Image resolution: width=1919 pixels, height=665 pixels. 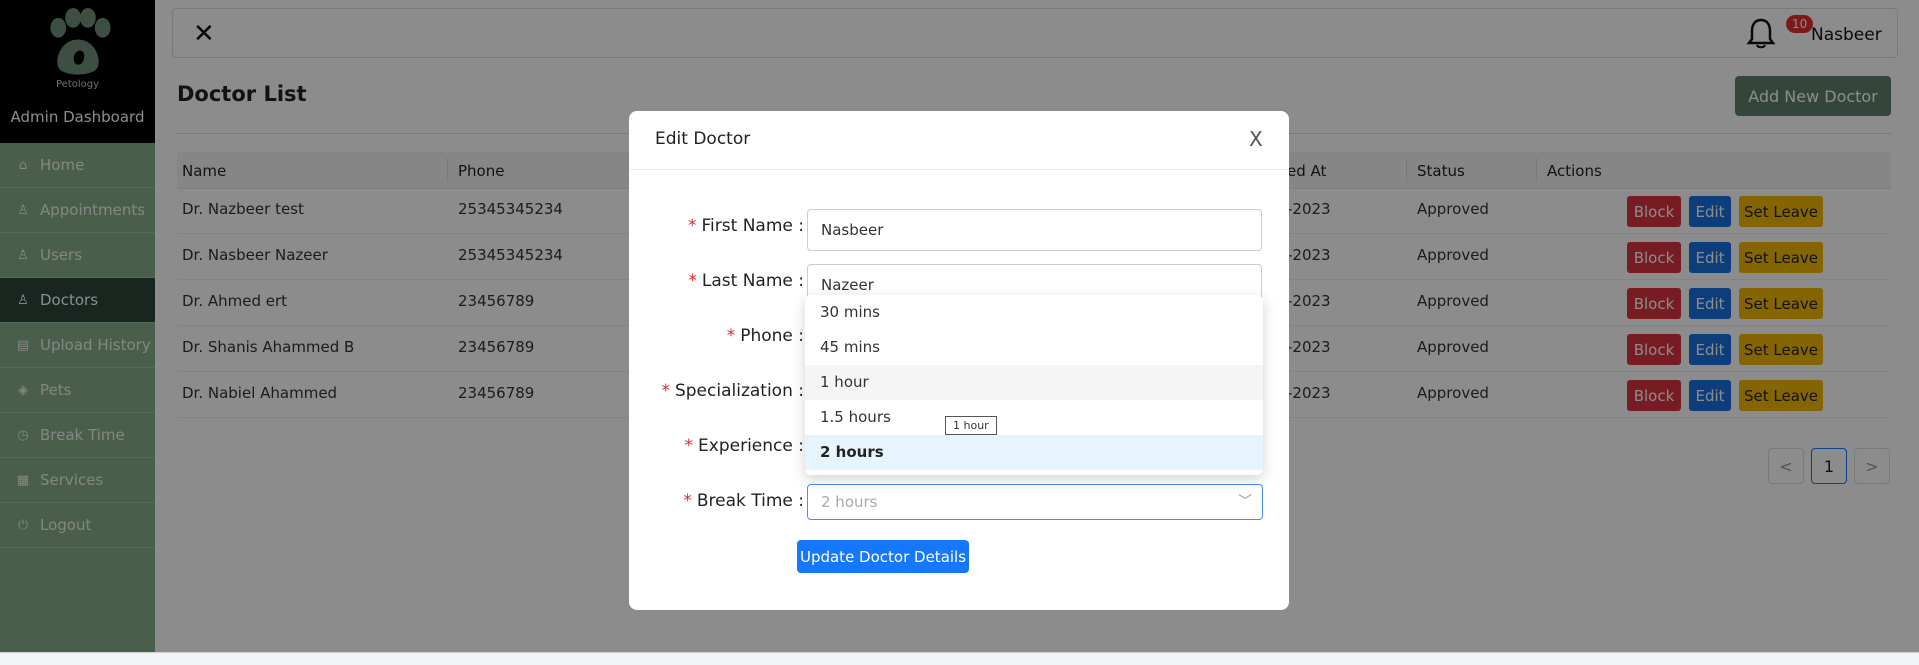 What do you see at coordinates (959, 658) in the screenshot?
I see `devtools-bar` at bounding box center [959, 658].